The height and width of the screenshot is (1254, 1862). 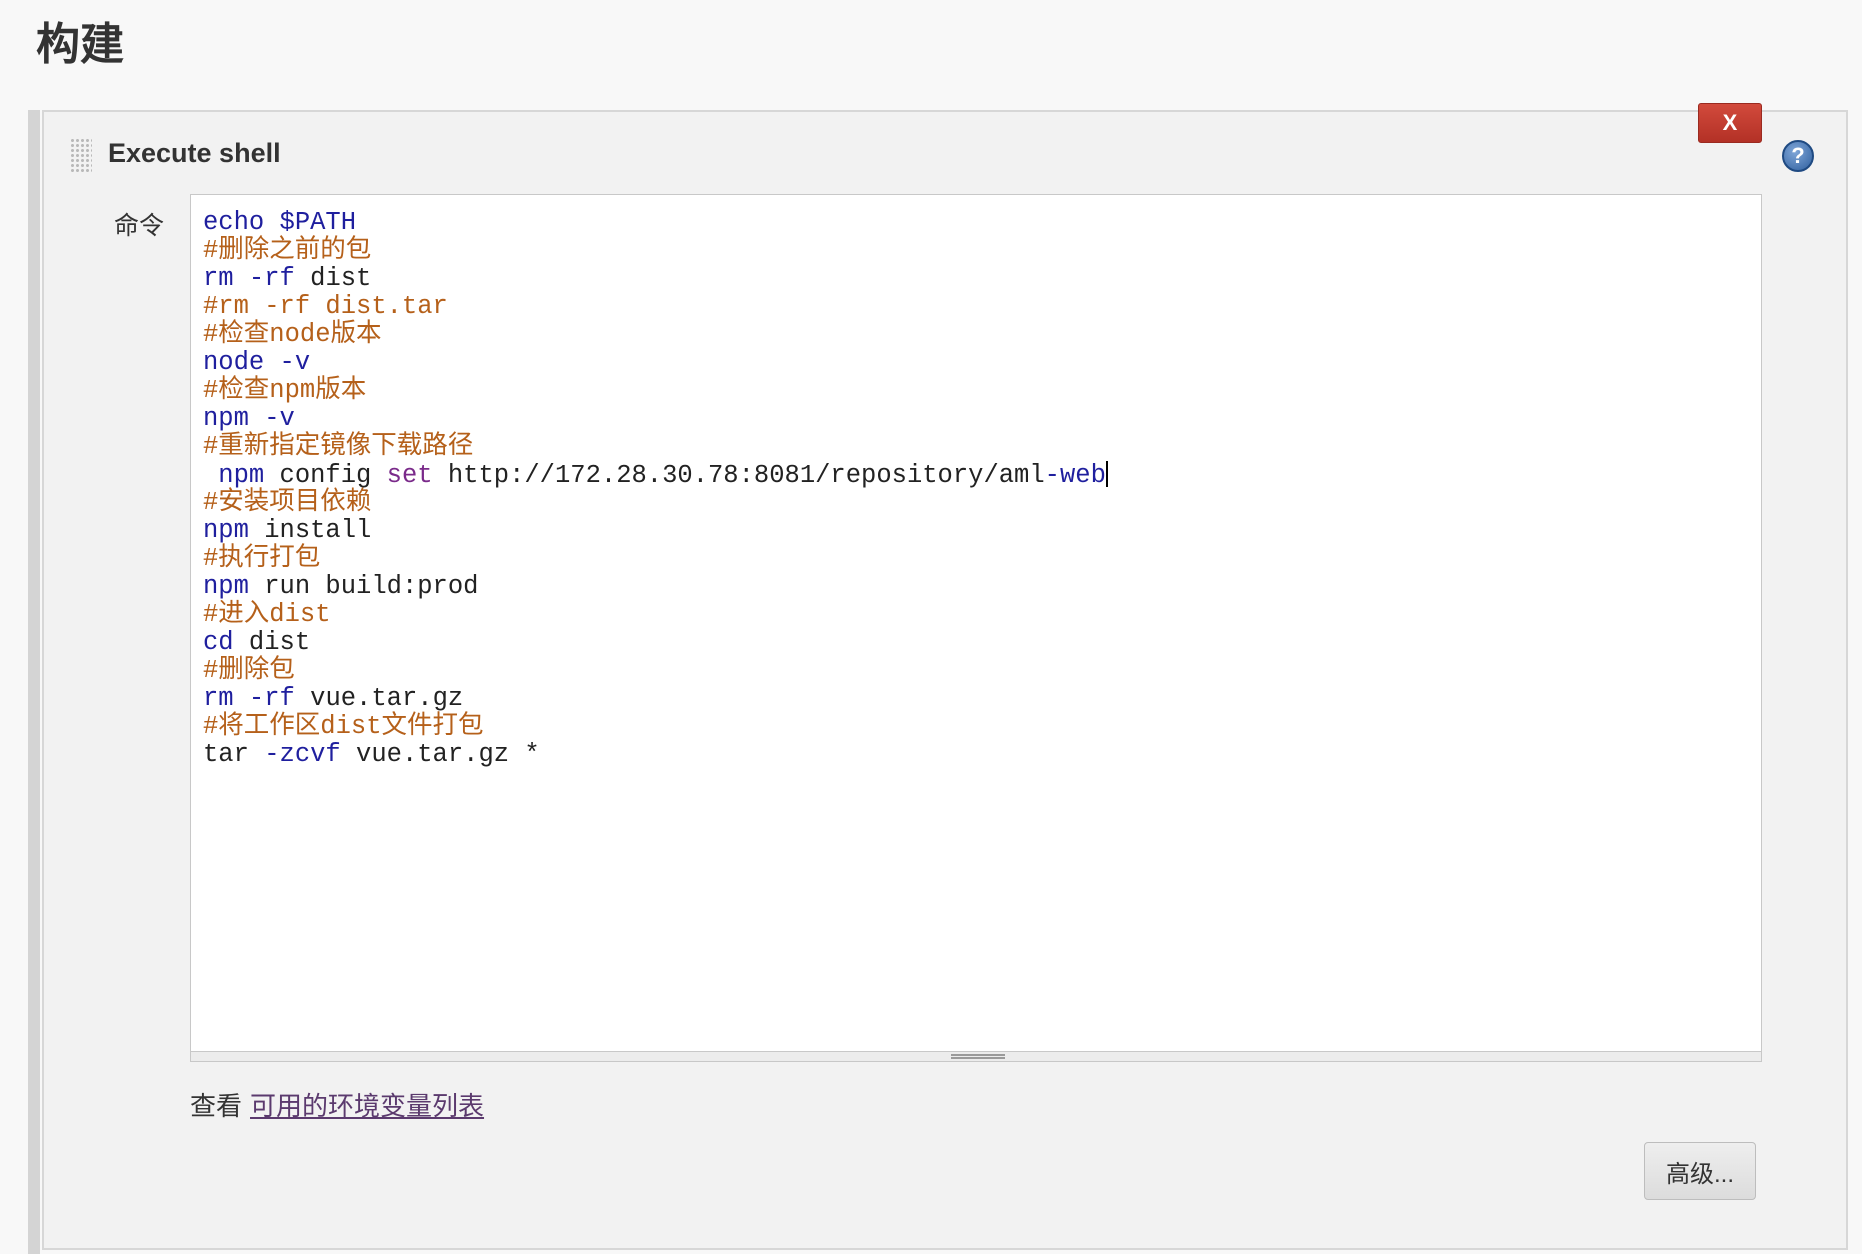 What do you see at coordinates (367, 1106) in the screenshot?
I see `env-vars-link: 可用的环境变量列表` at bounding box center [367, 1106].